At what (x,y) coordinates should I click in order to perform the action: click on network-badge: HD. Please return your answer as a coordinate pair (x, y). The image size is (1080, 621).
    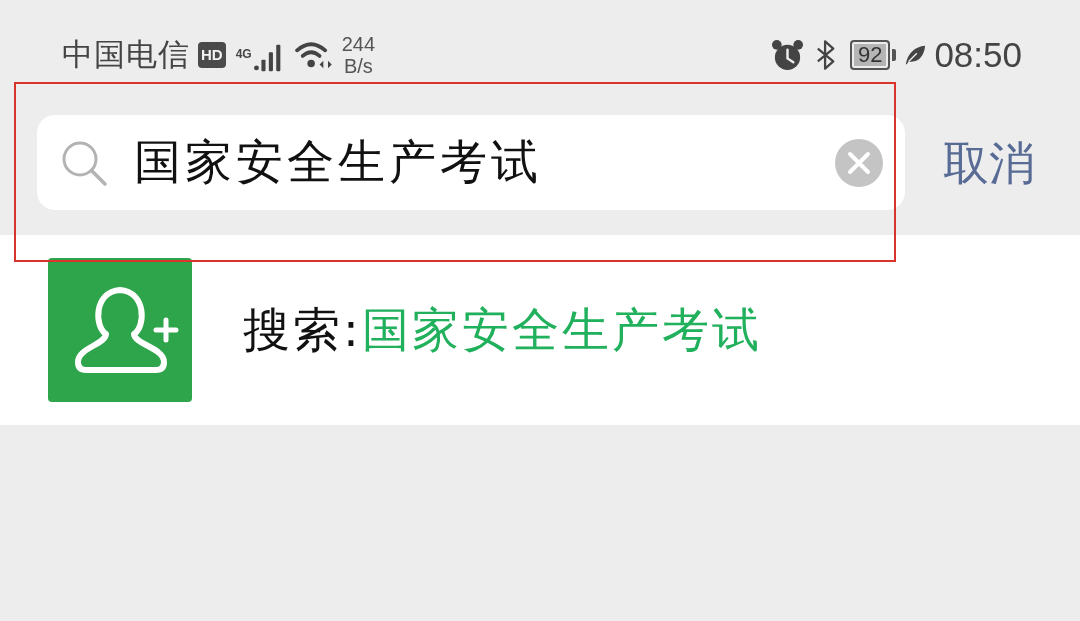
    Looking at the image, I should click on (212, 55).